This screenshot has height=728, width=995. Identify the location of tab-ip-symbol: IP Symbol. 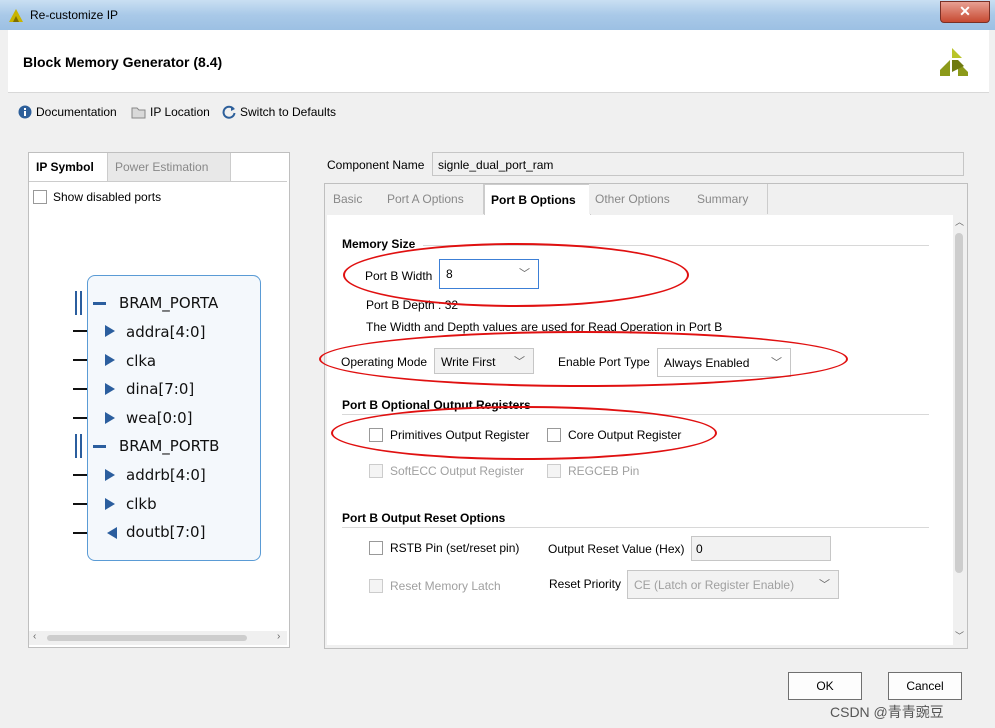
(69, 167).